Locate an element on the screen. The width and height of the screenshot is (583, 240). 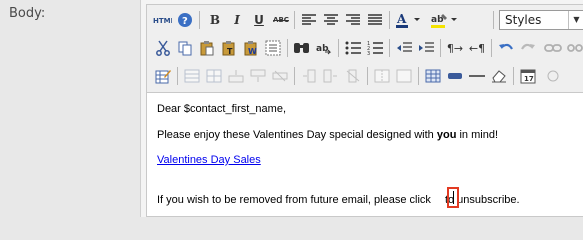
copy-icon is located at coordinates (185, 48).